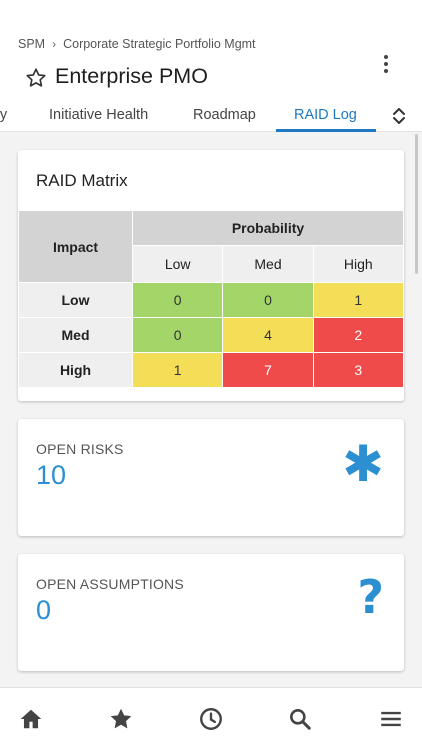 The image size is (422, 750). Describe the element at coordinates (98, 115) in the screenshot. I see `tab-initiative-health: Initiative Health` at that location.